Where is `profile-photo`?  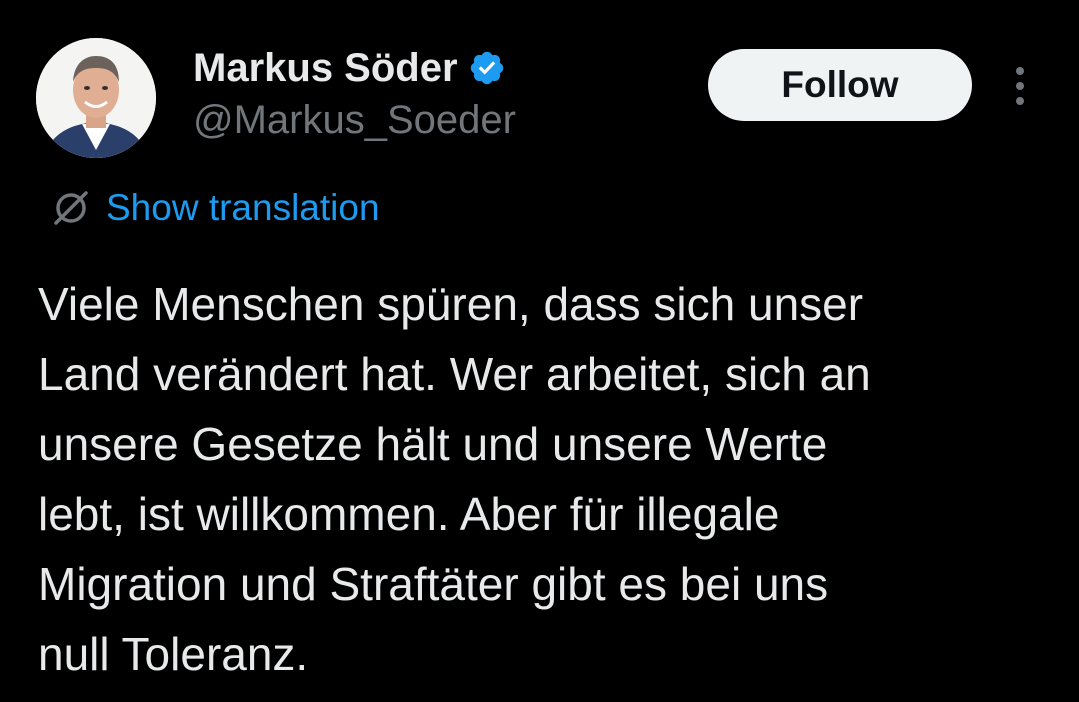 profile-photo is located at coordinates (96, 98).